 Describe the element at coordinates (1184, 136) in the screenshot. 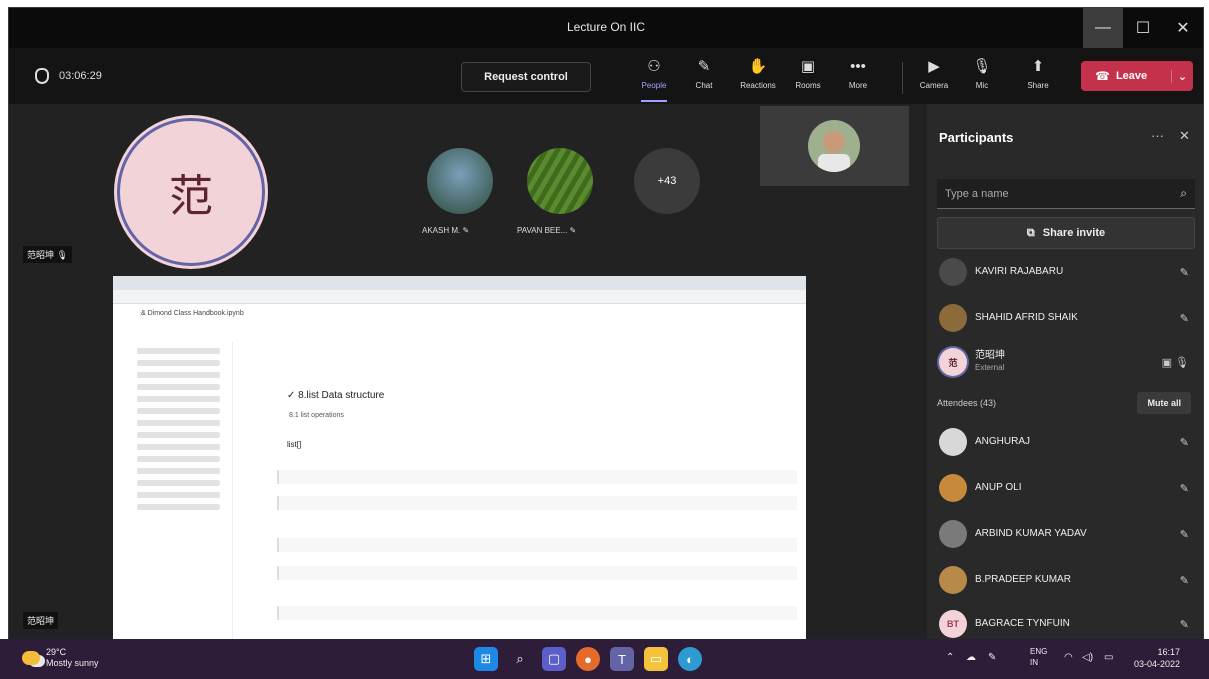

I see `close-icon: ✕` at that location.